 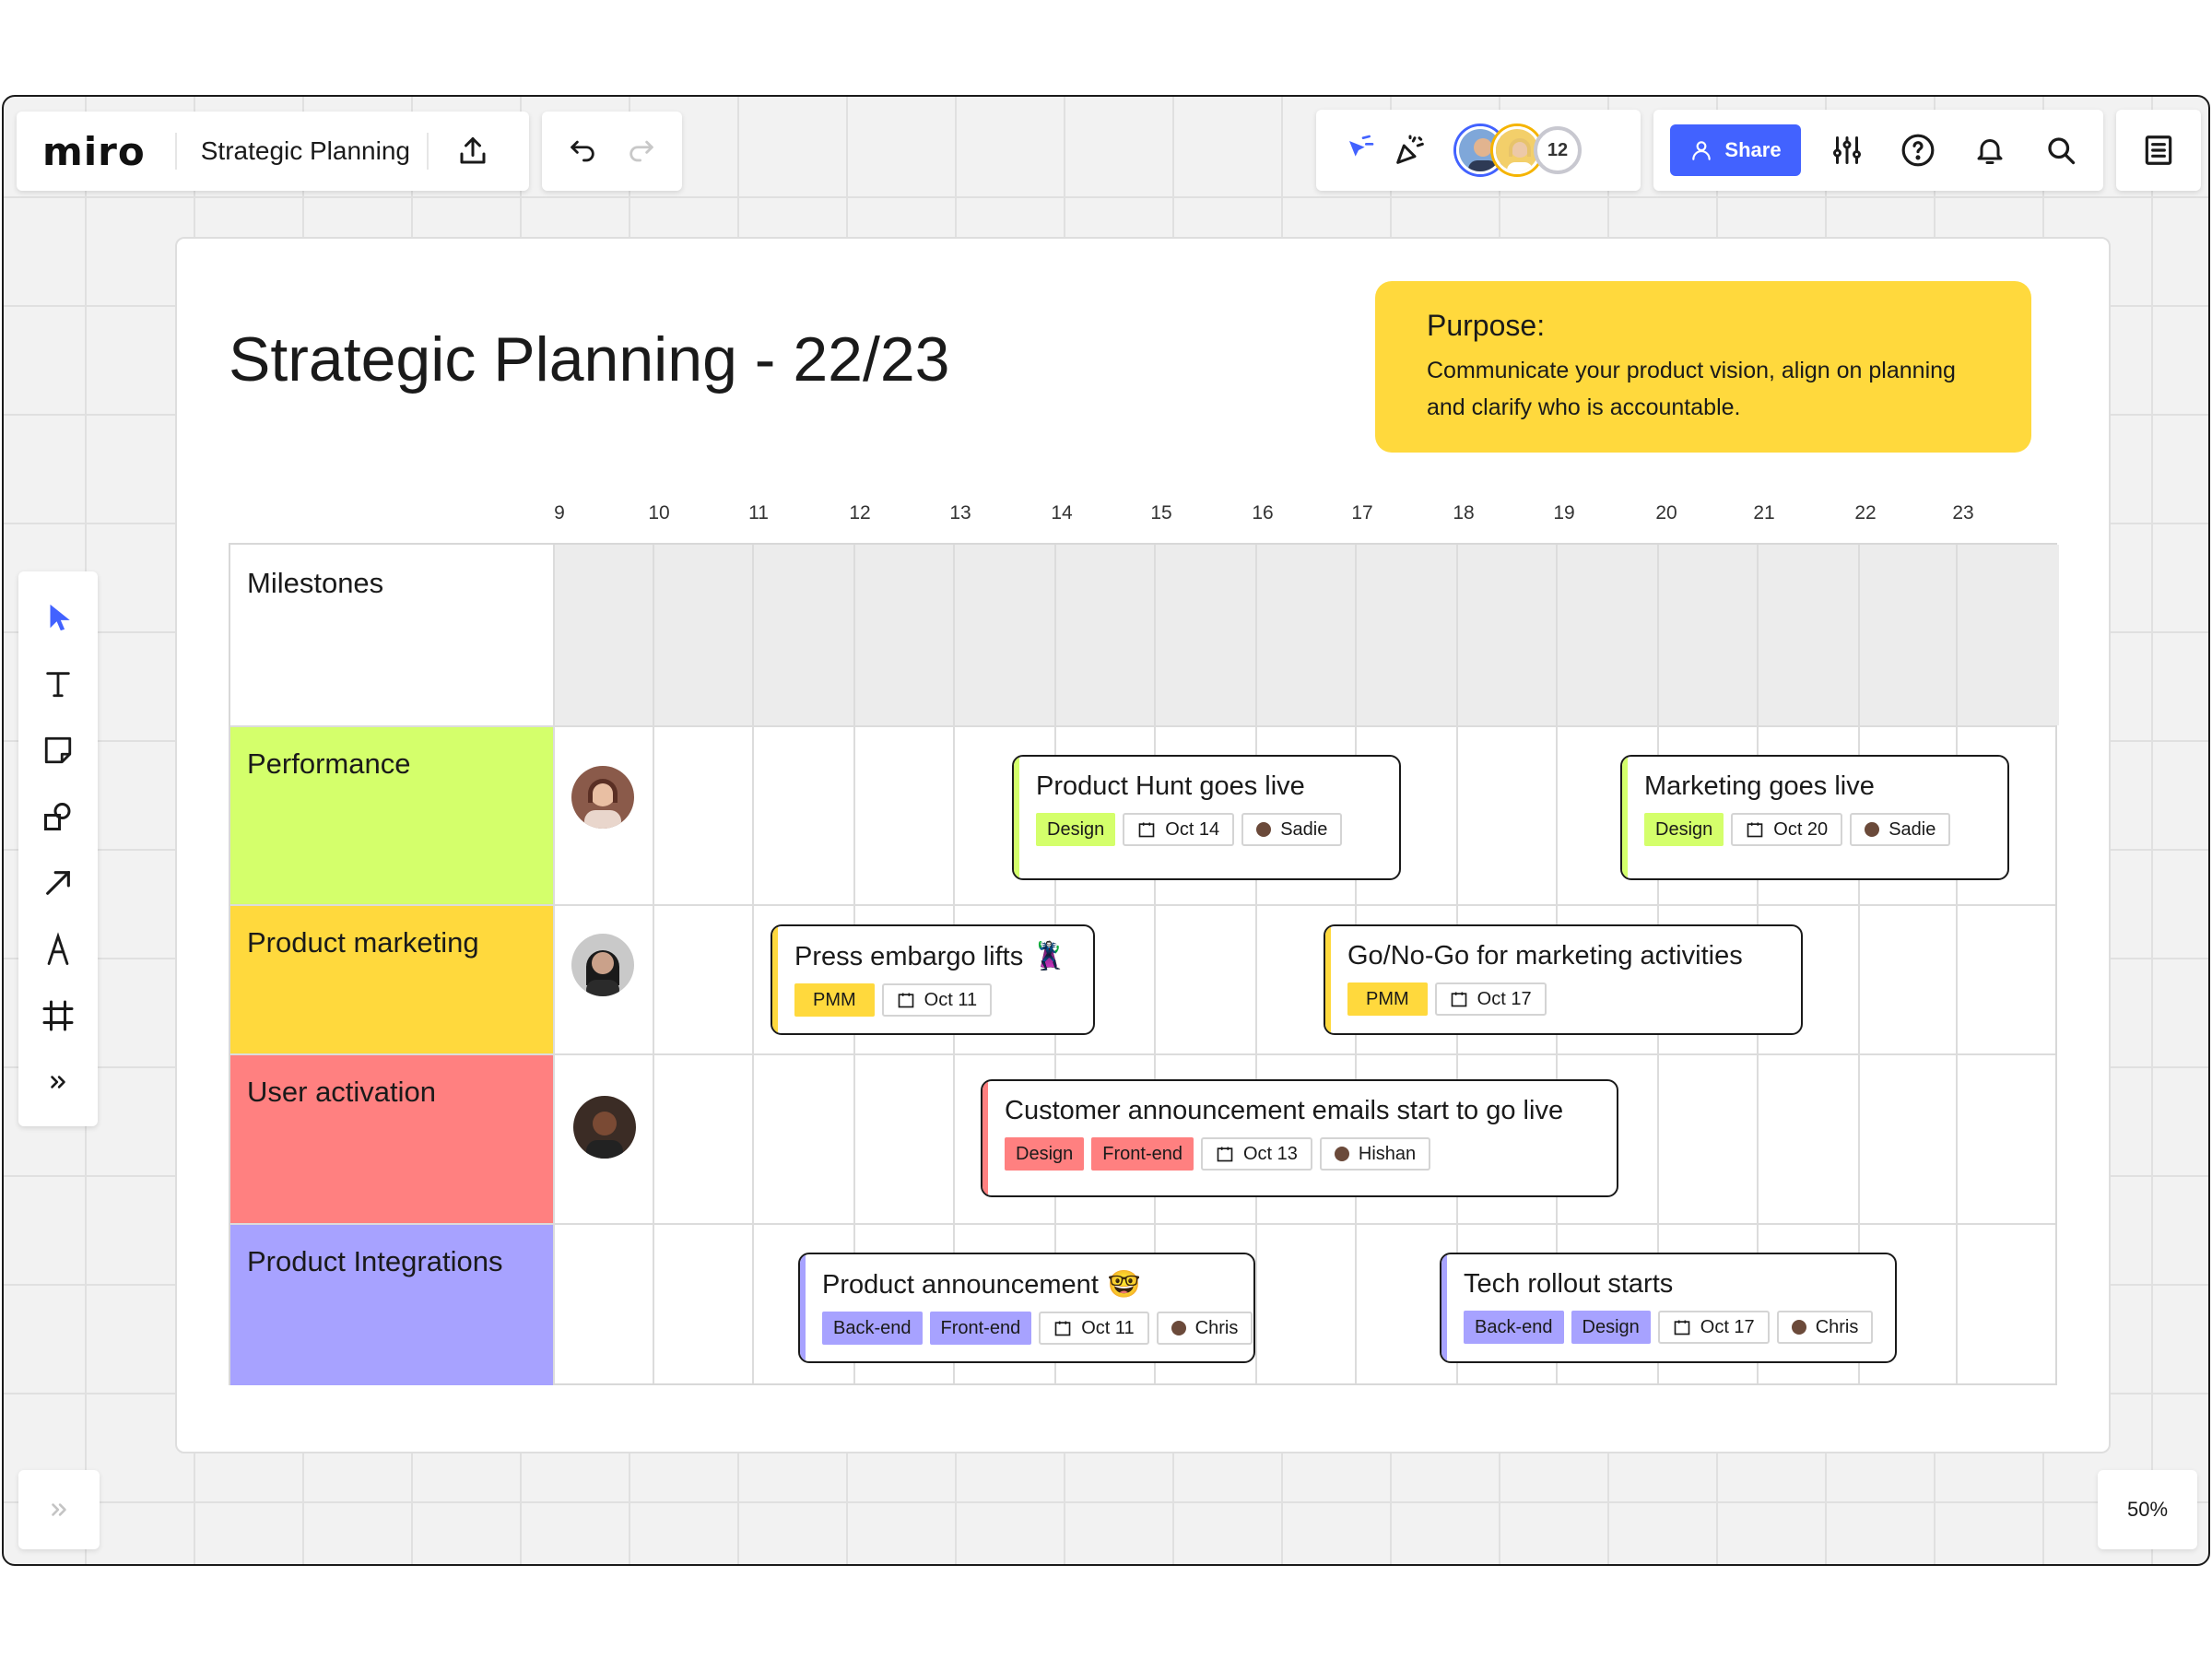 What do you see at coordinates (58, 617) in the screenshot?
I see `select-tool-icon` at bounding box center [58, 617].